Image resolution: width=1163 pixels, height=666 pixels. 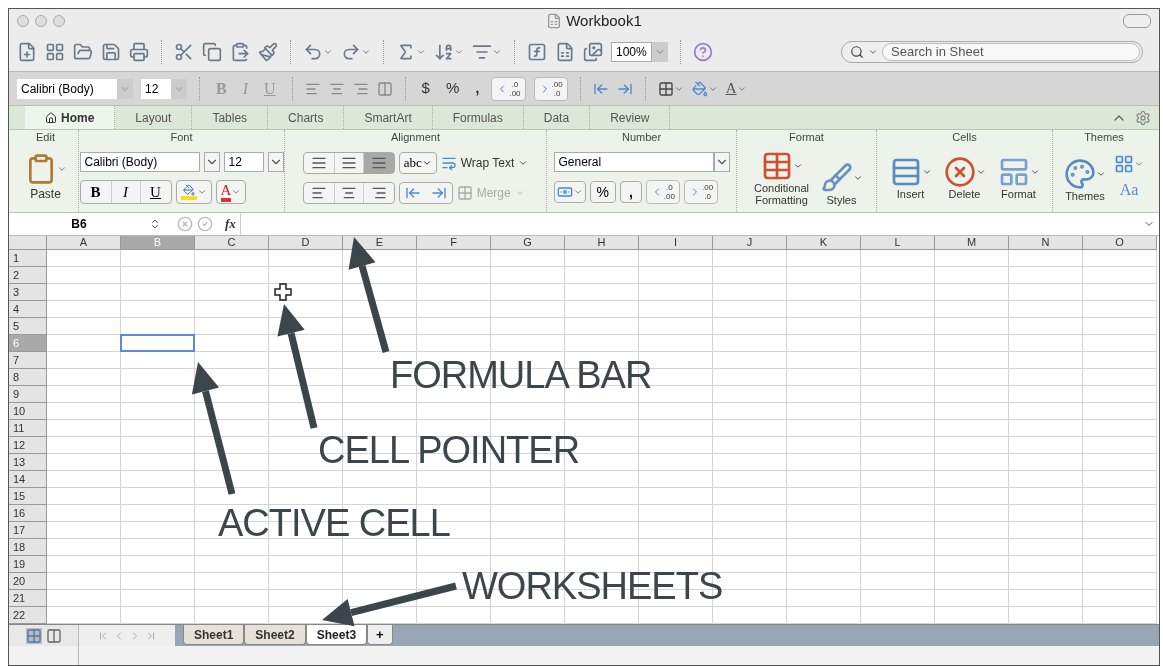 What do you see at coordinates (28, 411) in the screenshot?
I see `row-header: 10` at bounding box center [28, 411].